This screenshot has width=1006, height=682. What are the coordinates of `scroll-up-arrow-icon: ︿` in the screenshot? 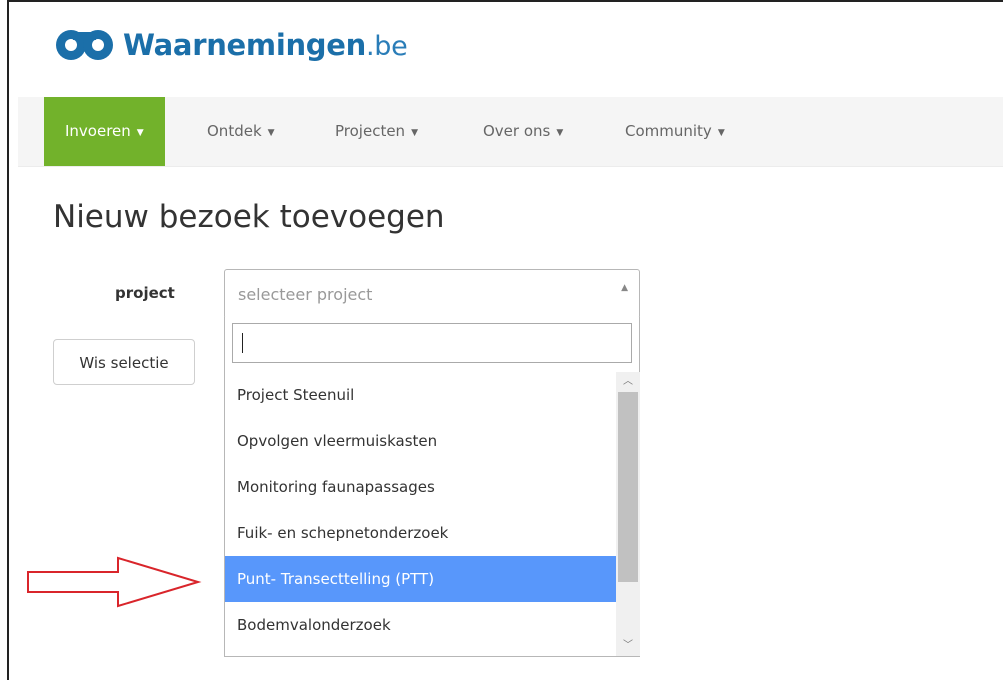 It's located at (628, 382).